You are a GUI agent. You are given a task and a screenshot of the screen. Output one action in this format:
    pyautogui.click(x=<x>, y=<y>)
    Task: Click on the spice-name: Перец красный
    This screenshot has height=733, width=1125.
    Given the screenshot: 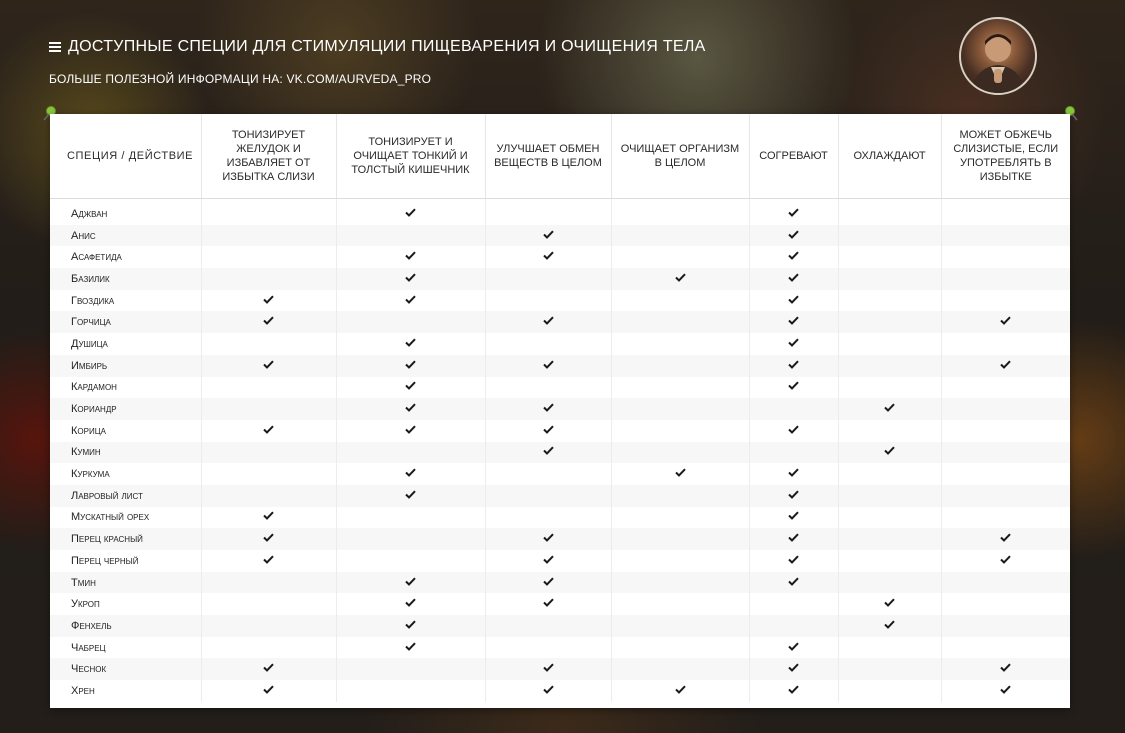 What is the action you would take?
    pyautogui.click(x=126, y=539)
    